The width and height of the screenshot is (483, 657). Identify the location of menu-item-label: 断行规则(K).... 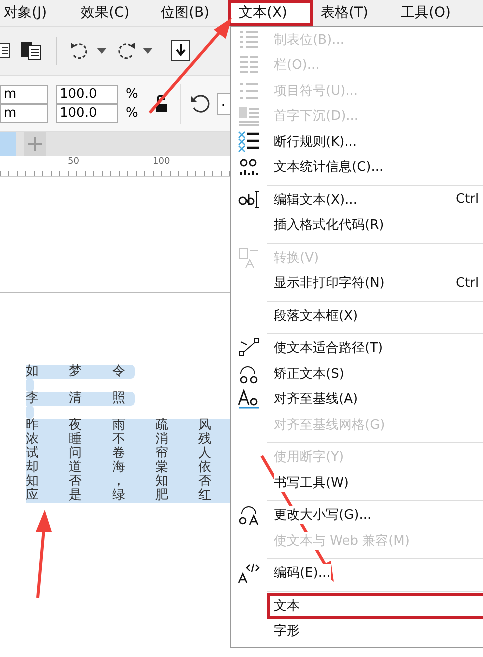
(316, 141).